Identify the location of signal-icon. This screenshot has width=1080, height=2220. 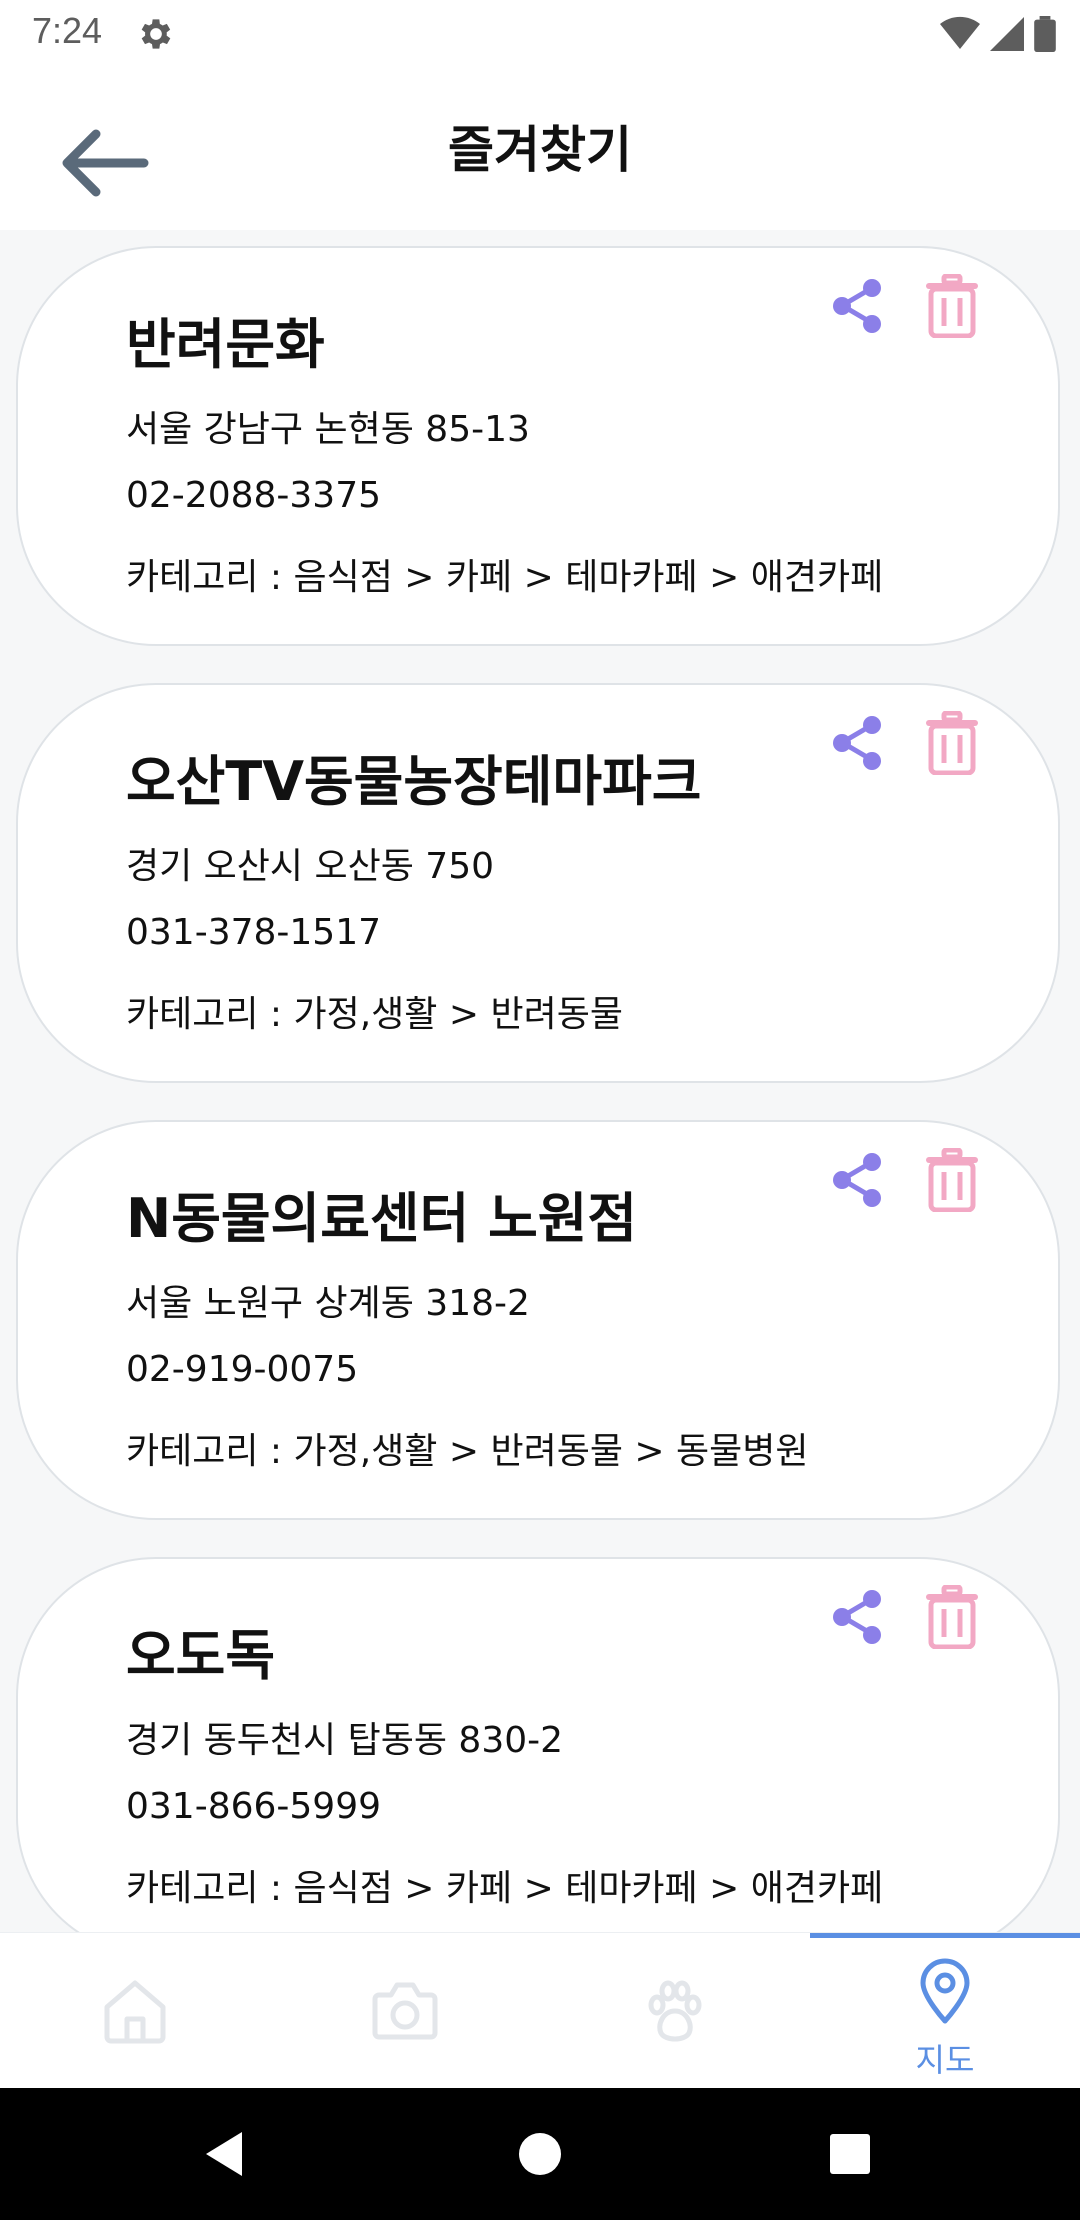
(1007, 34).